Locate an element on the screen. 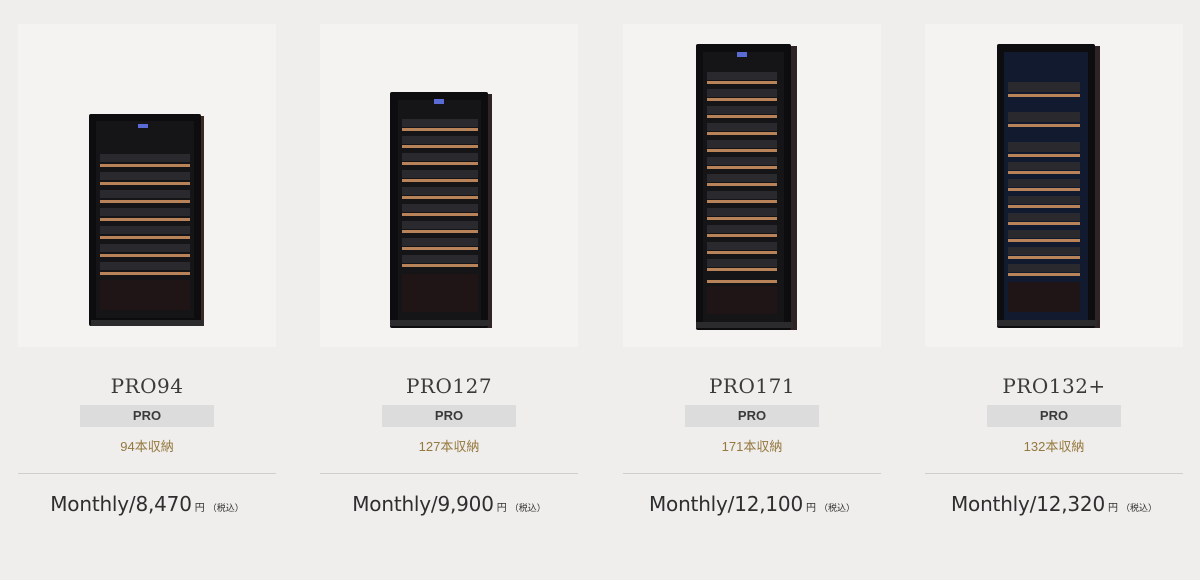 The width and height of the screenshot is (1200, 580). price: Monthly/8,470 円（税込） is located at coordinates (147, 504).